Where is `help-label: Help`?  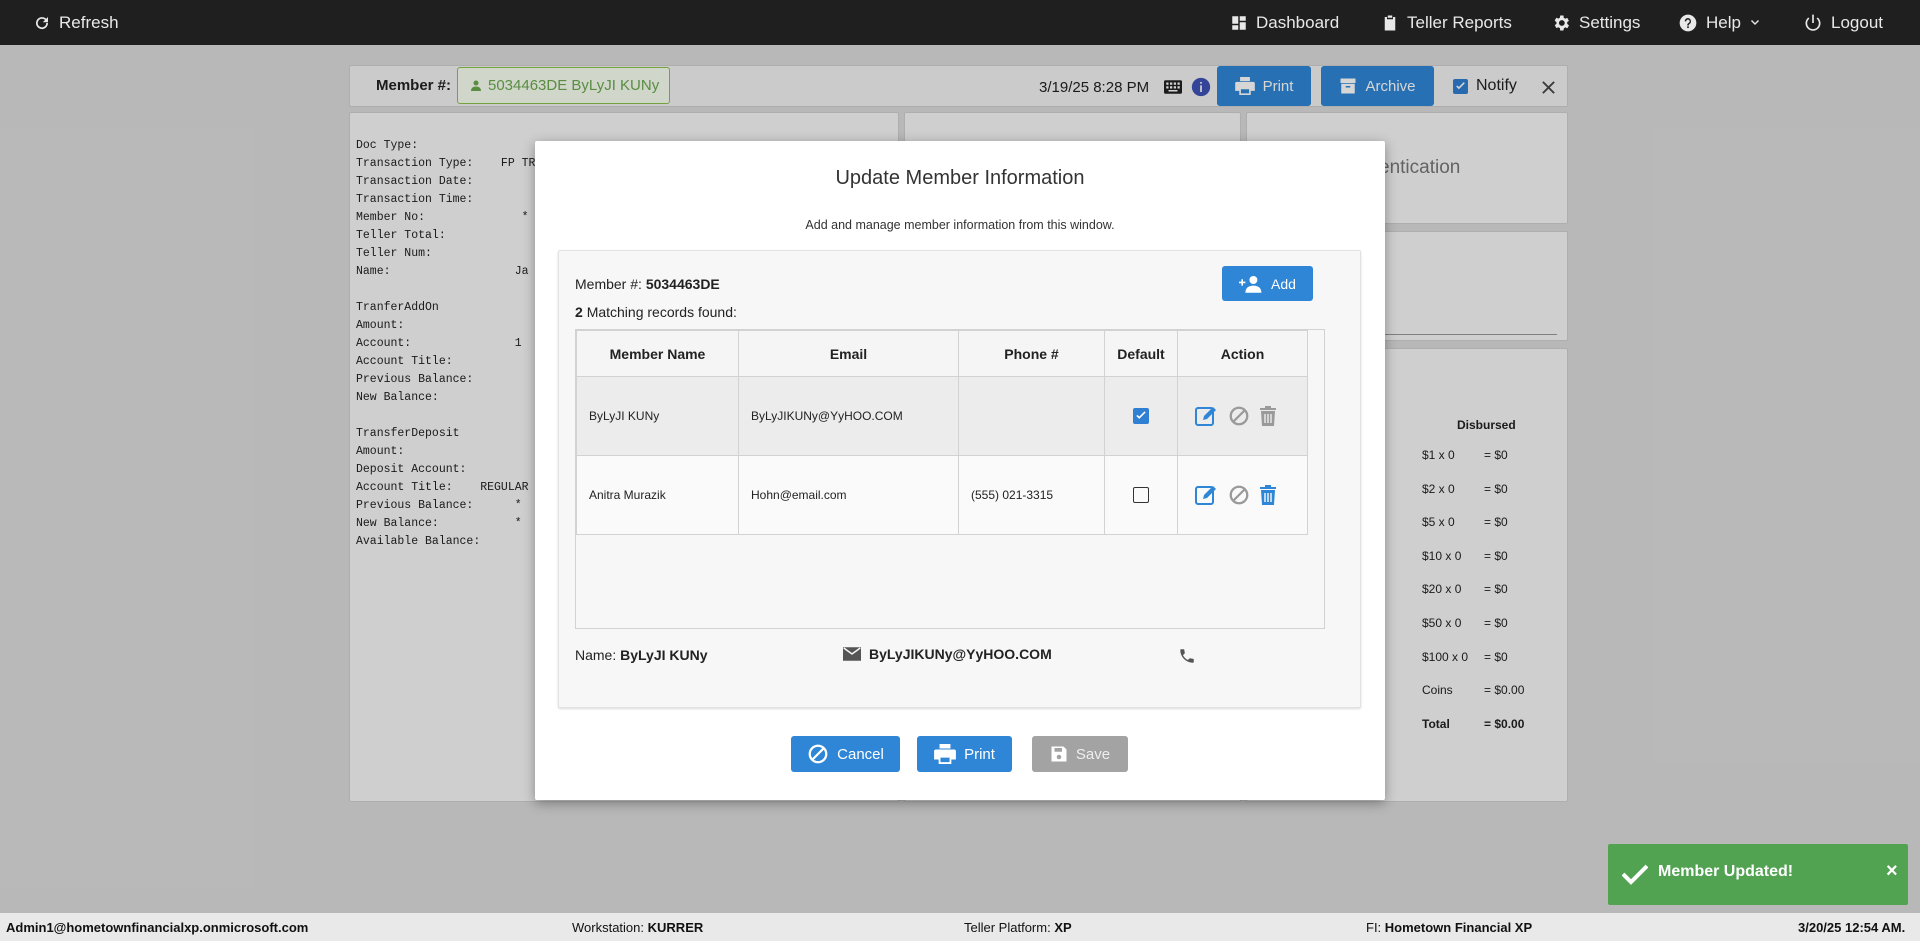 help-label: Help is located at coordinates (1723, 22).